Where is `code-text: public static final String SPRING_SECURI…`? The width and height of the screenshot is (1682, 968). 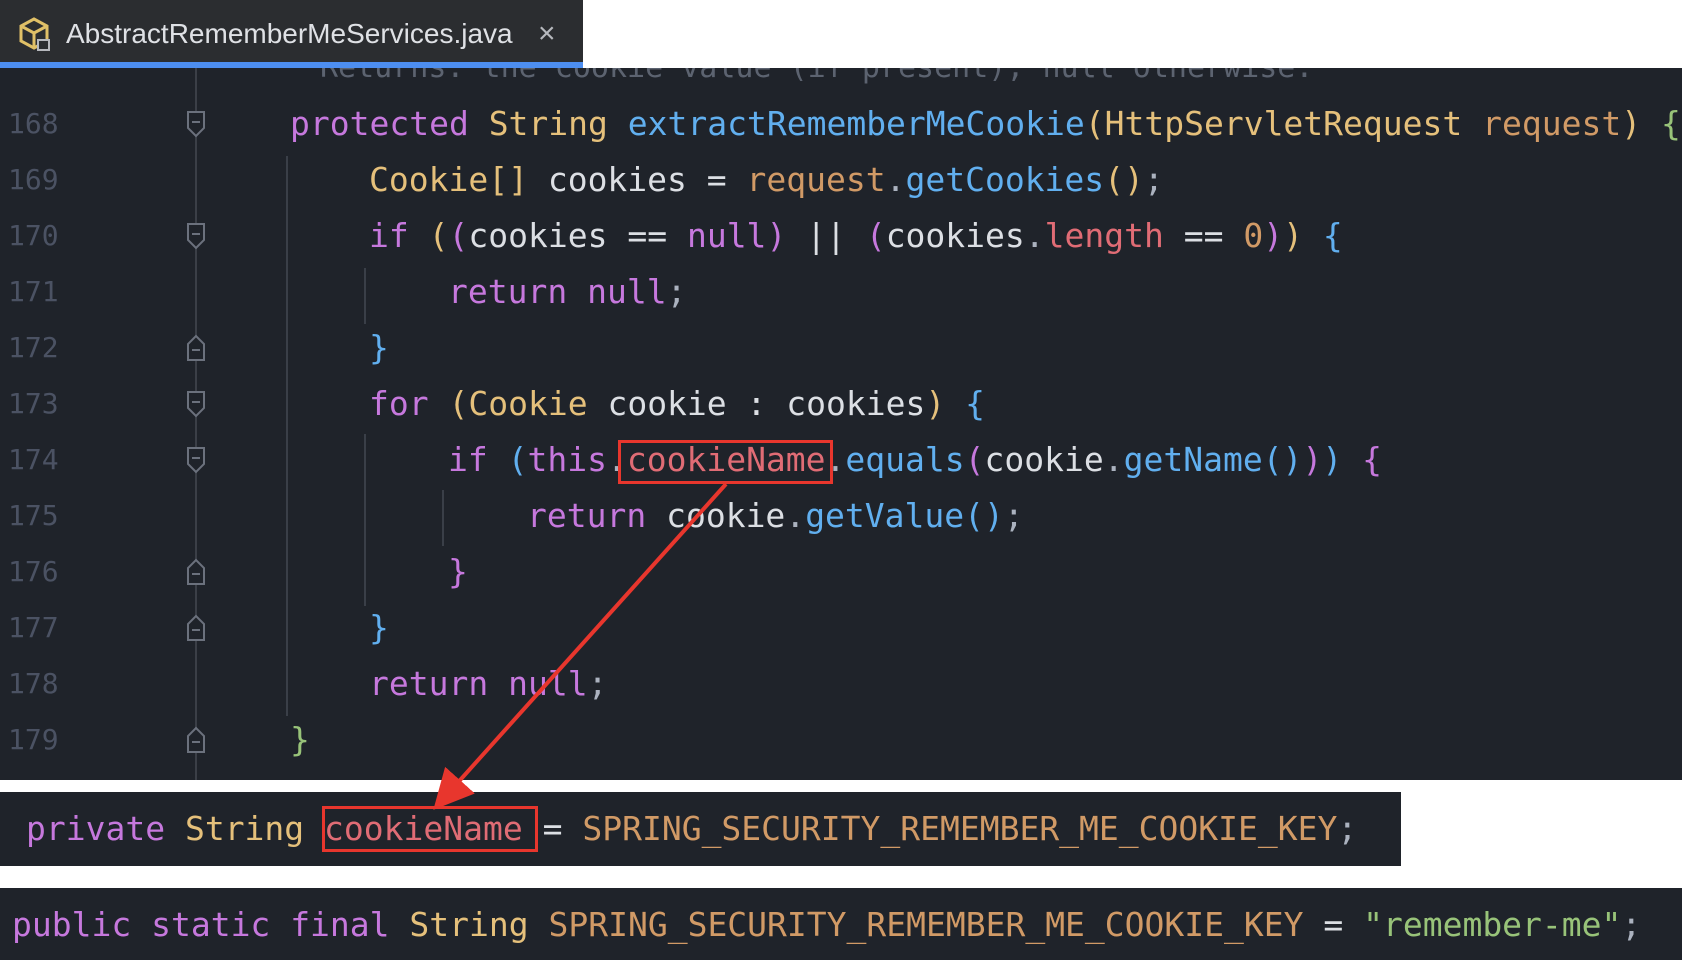 code-text: public static final String SPRING_SECURI… is located at coordinates (827, 924).